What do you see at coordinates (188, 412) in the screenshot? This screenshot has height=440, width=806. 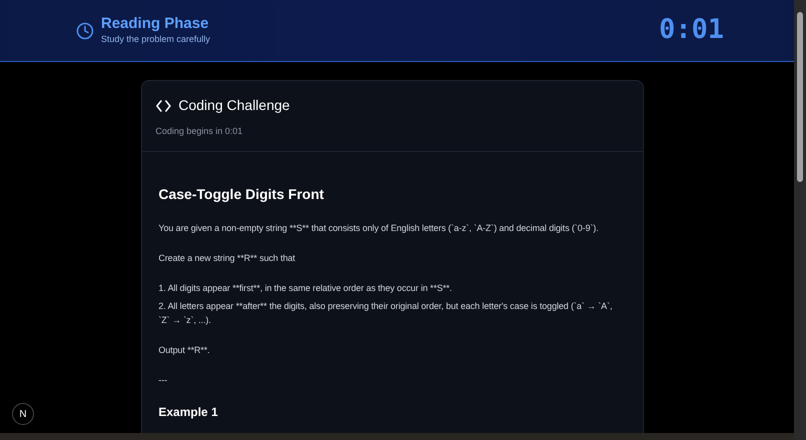 I see `section-heading: Example 1` at bounding box center [188, 412].